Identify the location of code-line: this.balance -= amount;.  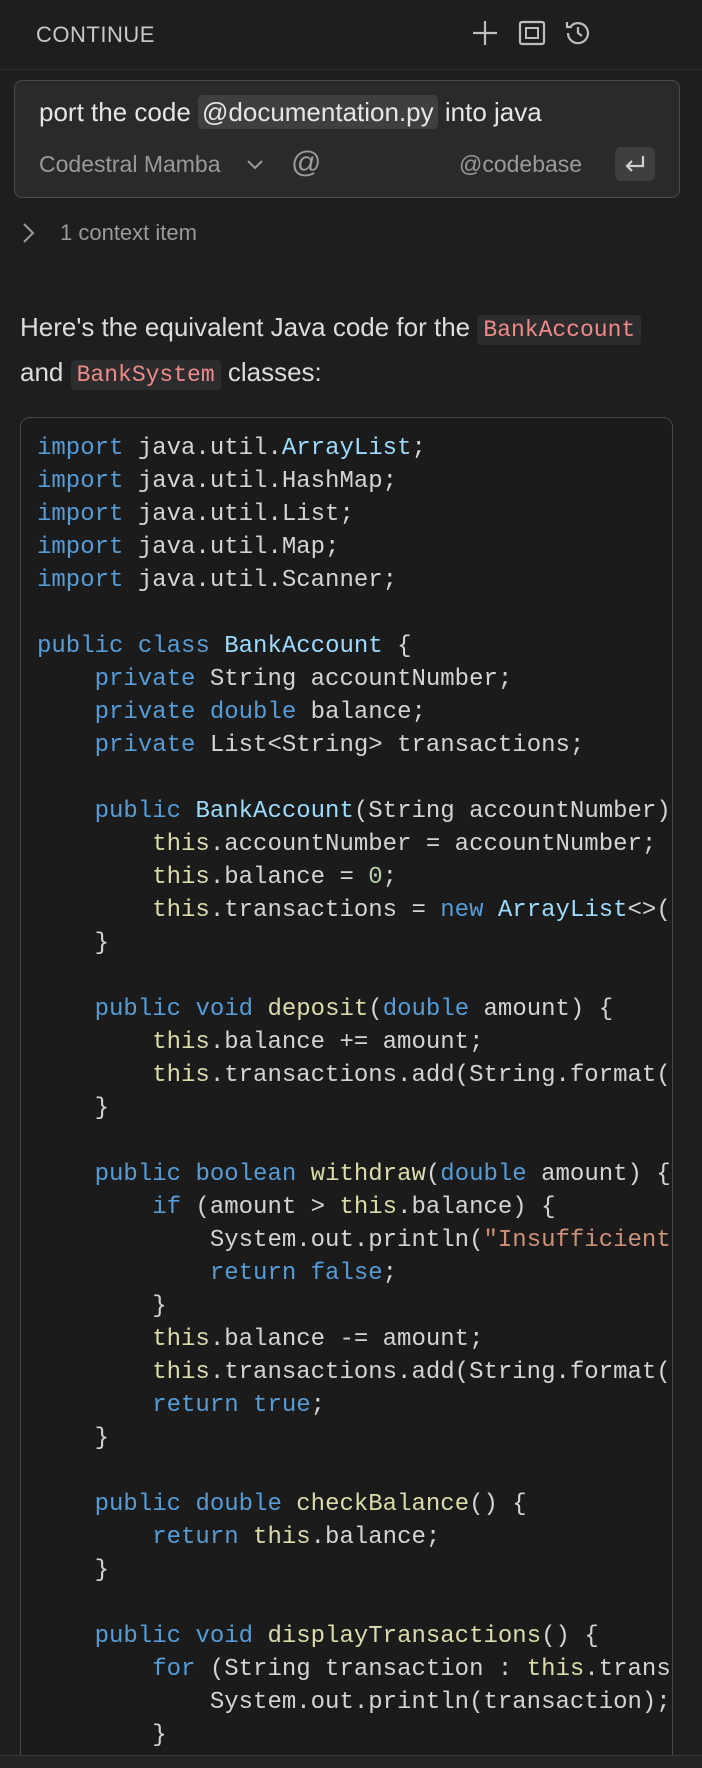
(318, 1339).